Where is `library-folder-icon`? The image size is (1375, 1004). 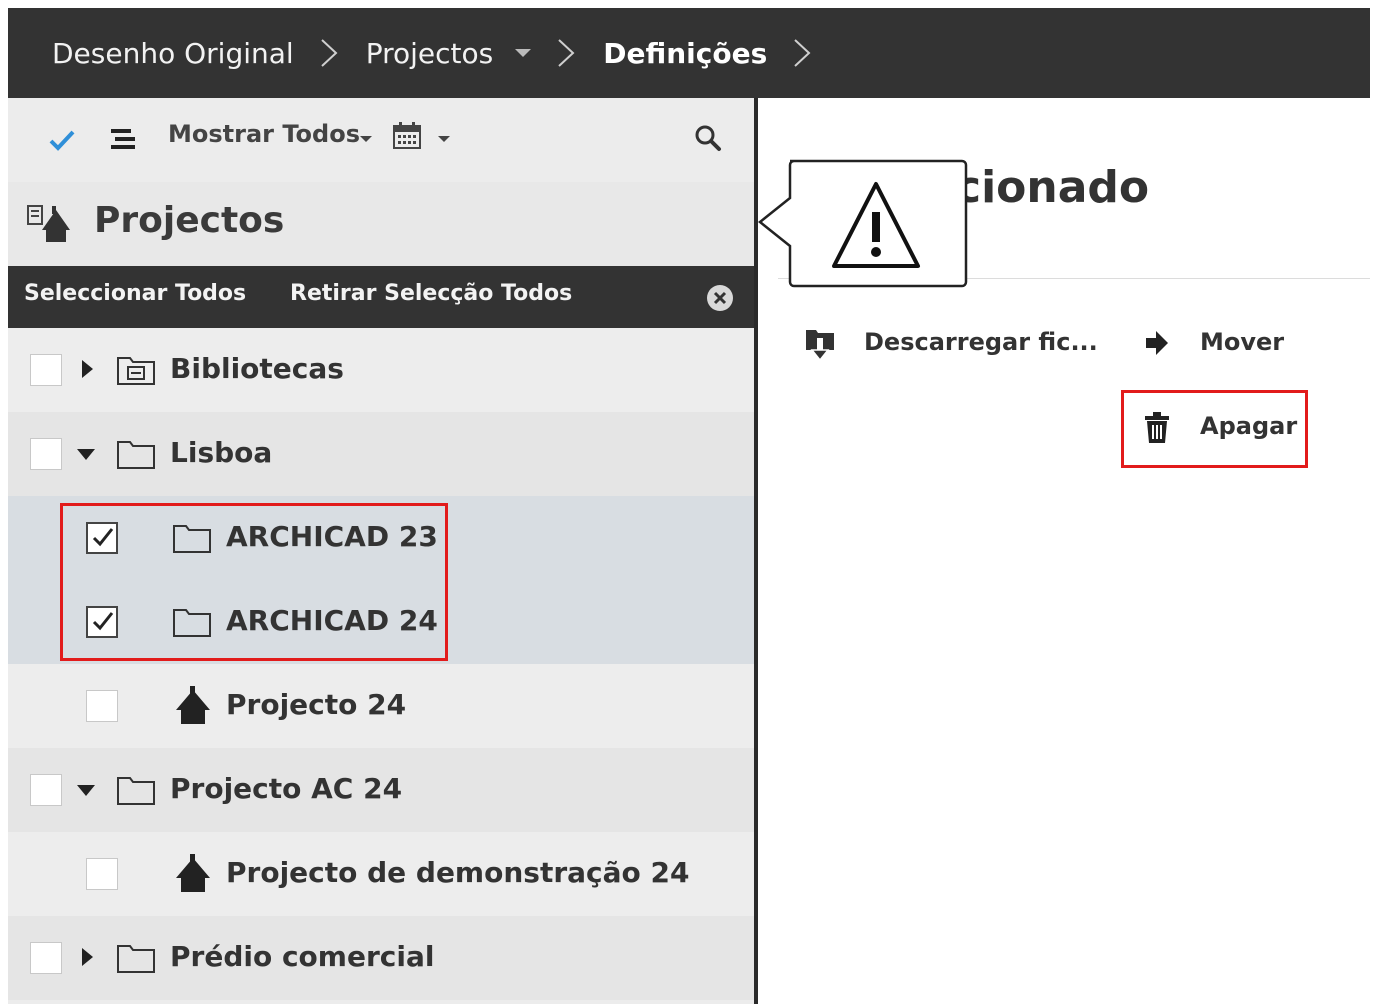
library-folder-icon is located at coordinates (136, 371).